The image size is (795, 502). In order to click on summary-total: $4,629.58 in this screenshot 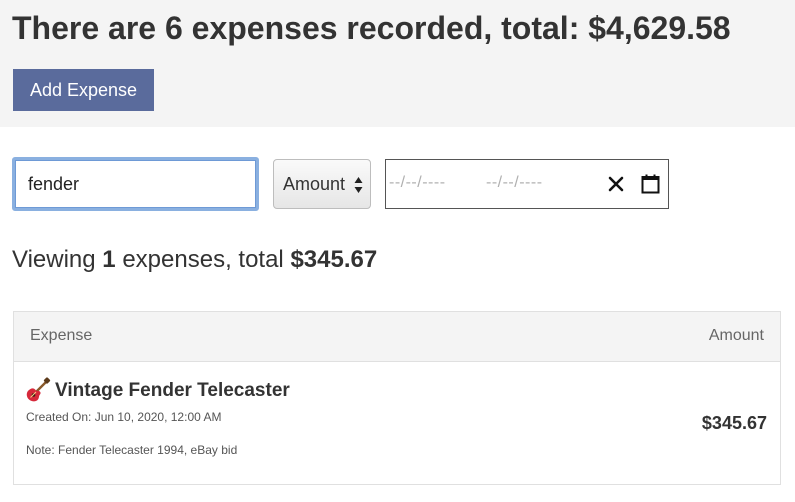, I will do `click(659, 28)`.